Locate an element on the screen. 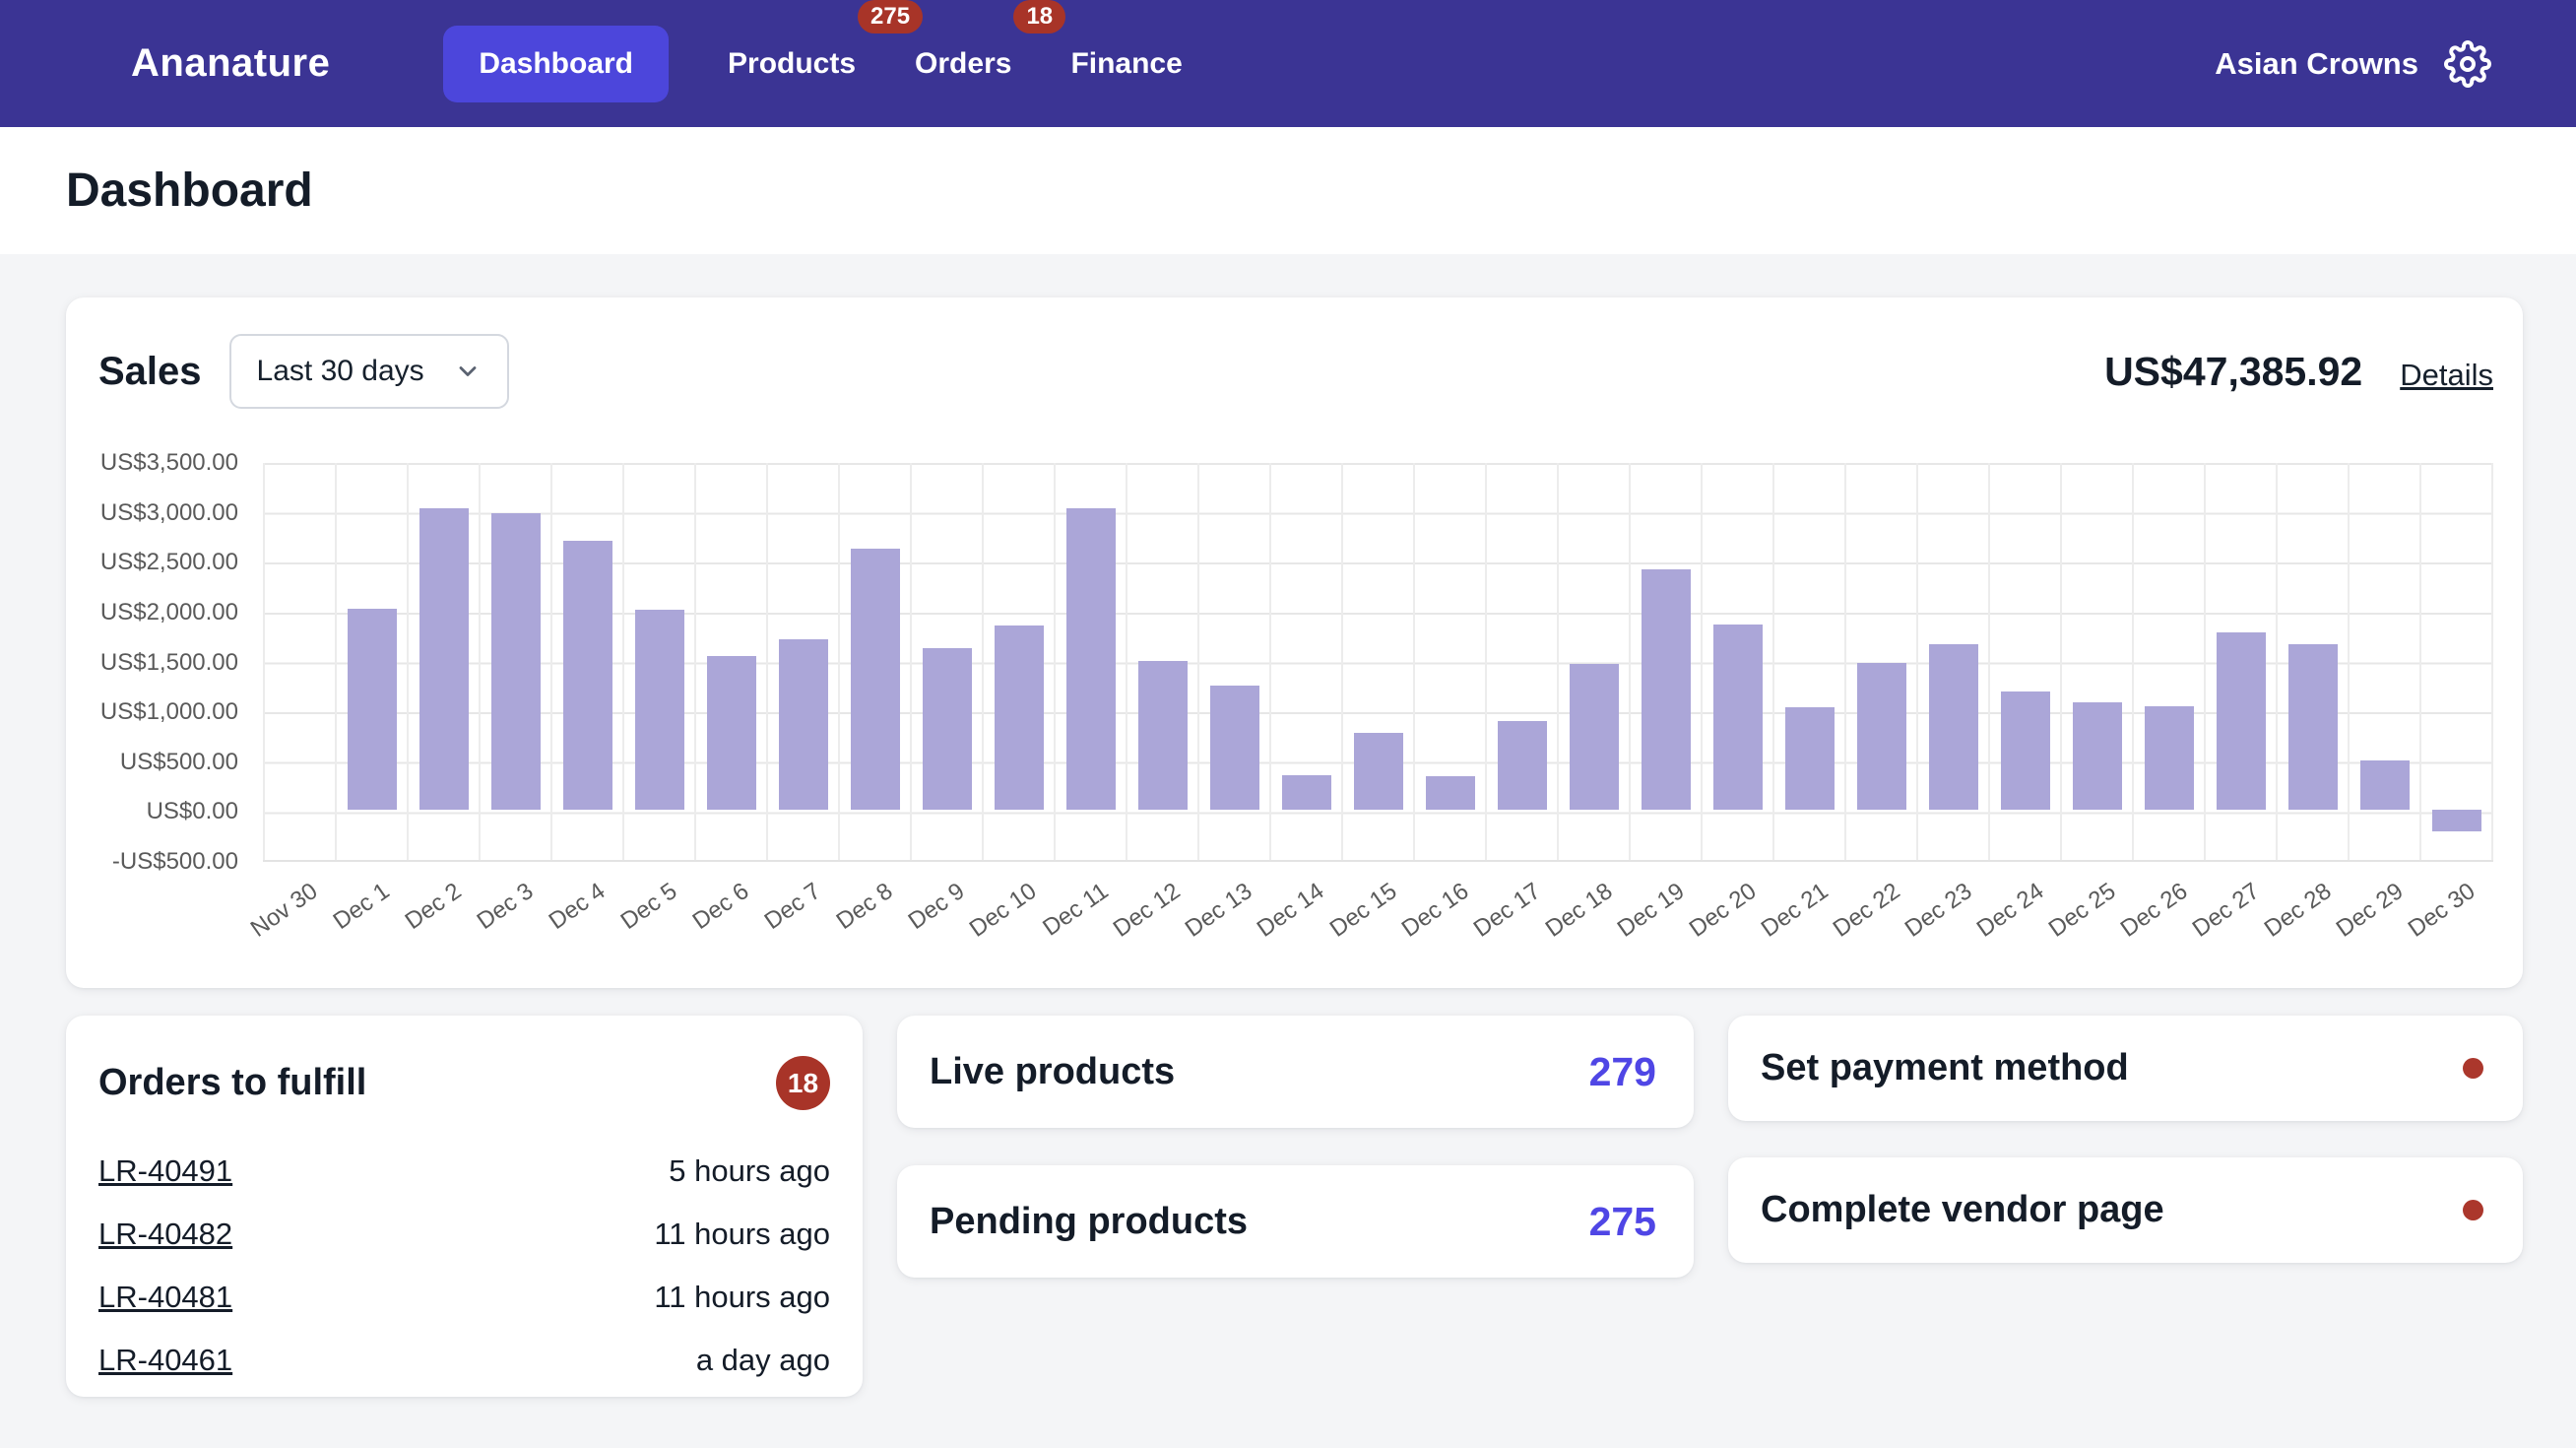 This screenshot has height=1448, width=2576. order-link: LR-40481 is located at coordinates (165, 1297).